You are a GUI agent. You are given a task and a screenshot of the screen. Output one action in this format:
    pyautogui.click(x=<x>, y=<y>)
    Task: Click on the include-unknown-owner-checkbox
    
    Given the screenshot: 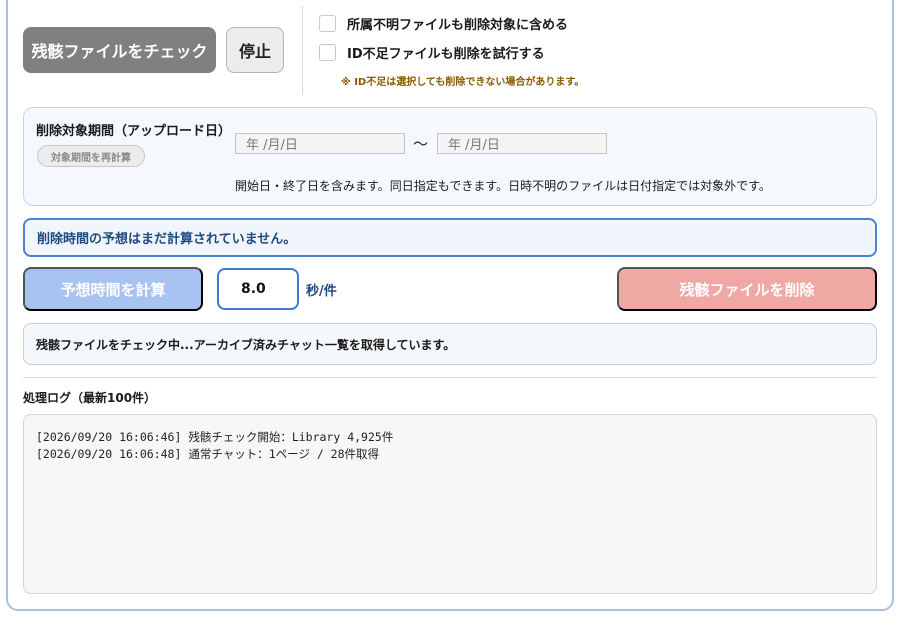 What is the action you would take?
    pyautogui.click(x=327, y=23)
    